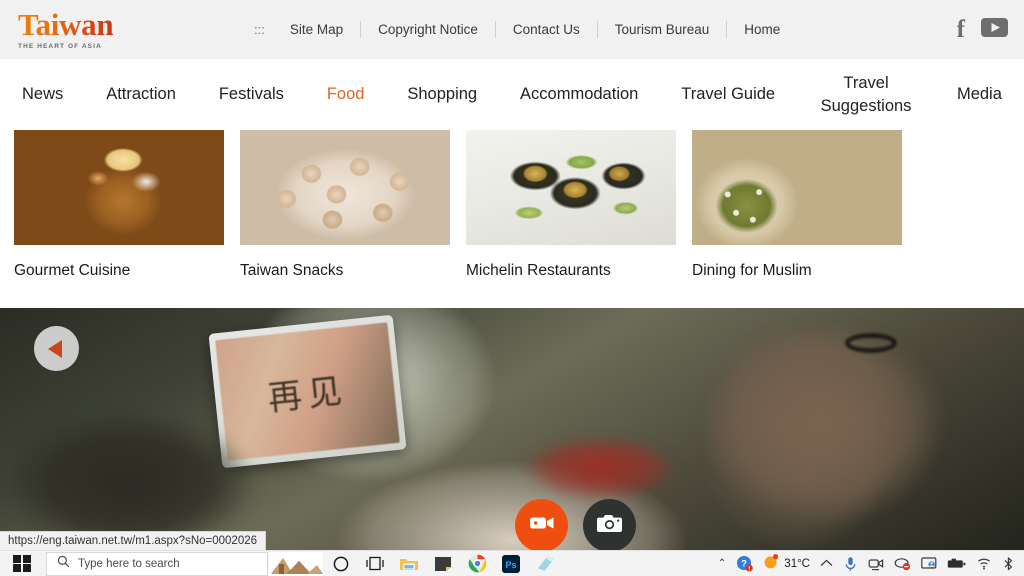 This screenshot has height=576, width=1024. What do you see at coordinates (956, 563) in the screenshot?
I see `battery-icon` at bounding box center [956, 563].